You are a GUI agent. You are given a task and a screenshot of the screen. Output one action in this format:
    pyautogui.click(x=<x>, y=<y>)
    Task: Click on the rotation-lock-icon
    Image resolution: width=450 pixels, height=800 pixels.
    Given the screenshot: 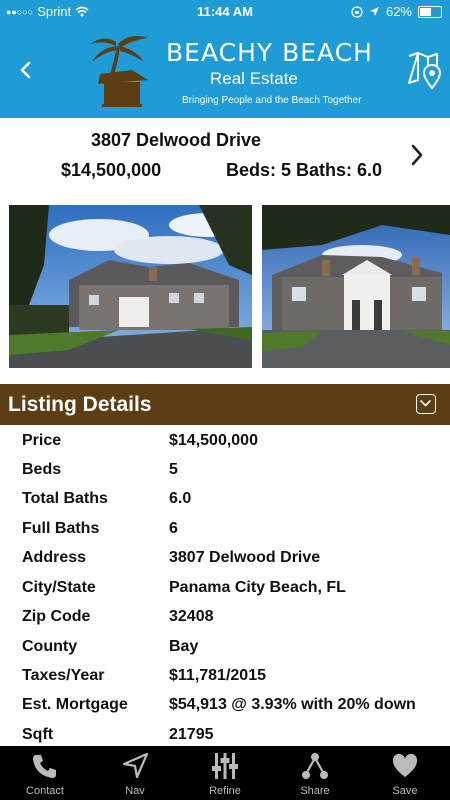 What is the action you would take?
    pyautogui.click(x=357, y=11)
    